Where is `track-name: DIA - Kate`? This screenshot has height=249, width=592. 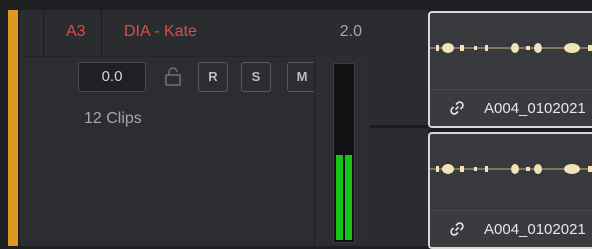
track-name: DIA - Kate is located at coordinates (160, 32).